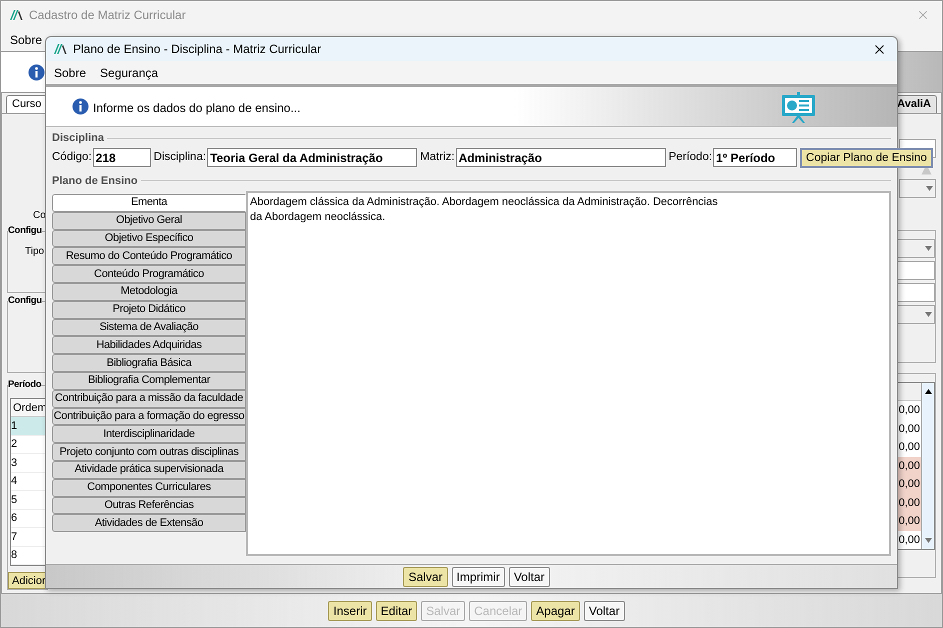 The height and width of the screenshot is (628, 943). What do you see at coordinates (927, 466) in the screenshot?
I see `scrollbar` at bounding box center [927, 466].